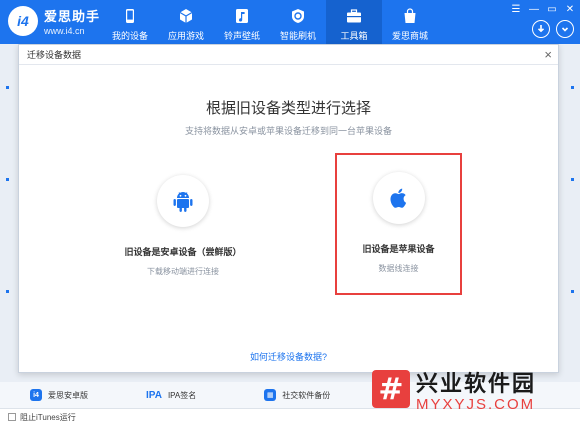 The image size is (580, 425). I want to click on android-icon, so click(183, 202).